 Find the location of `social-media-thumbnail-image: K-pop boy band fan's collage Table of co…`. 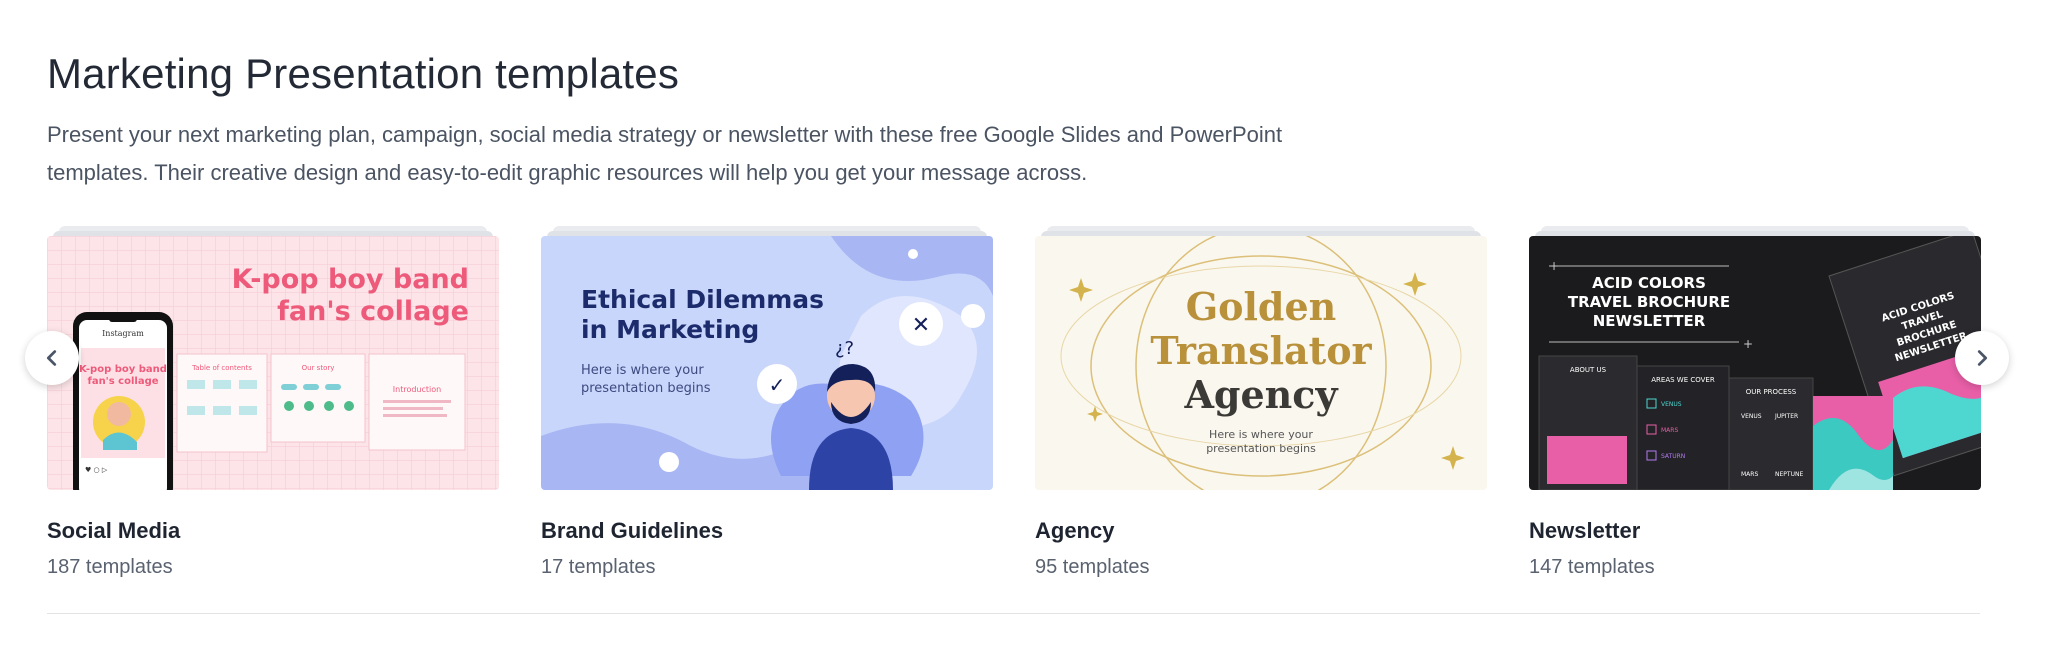

social-media-thumbnail-image: K-pop boy band fan's collage Table of co… is located at coordinates (273, 363).